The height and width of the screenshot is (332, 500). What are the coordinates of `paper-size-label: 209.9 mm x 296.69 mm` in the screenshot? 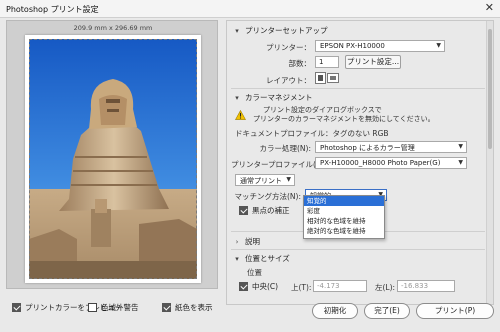 It's located at (113, 28).